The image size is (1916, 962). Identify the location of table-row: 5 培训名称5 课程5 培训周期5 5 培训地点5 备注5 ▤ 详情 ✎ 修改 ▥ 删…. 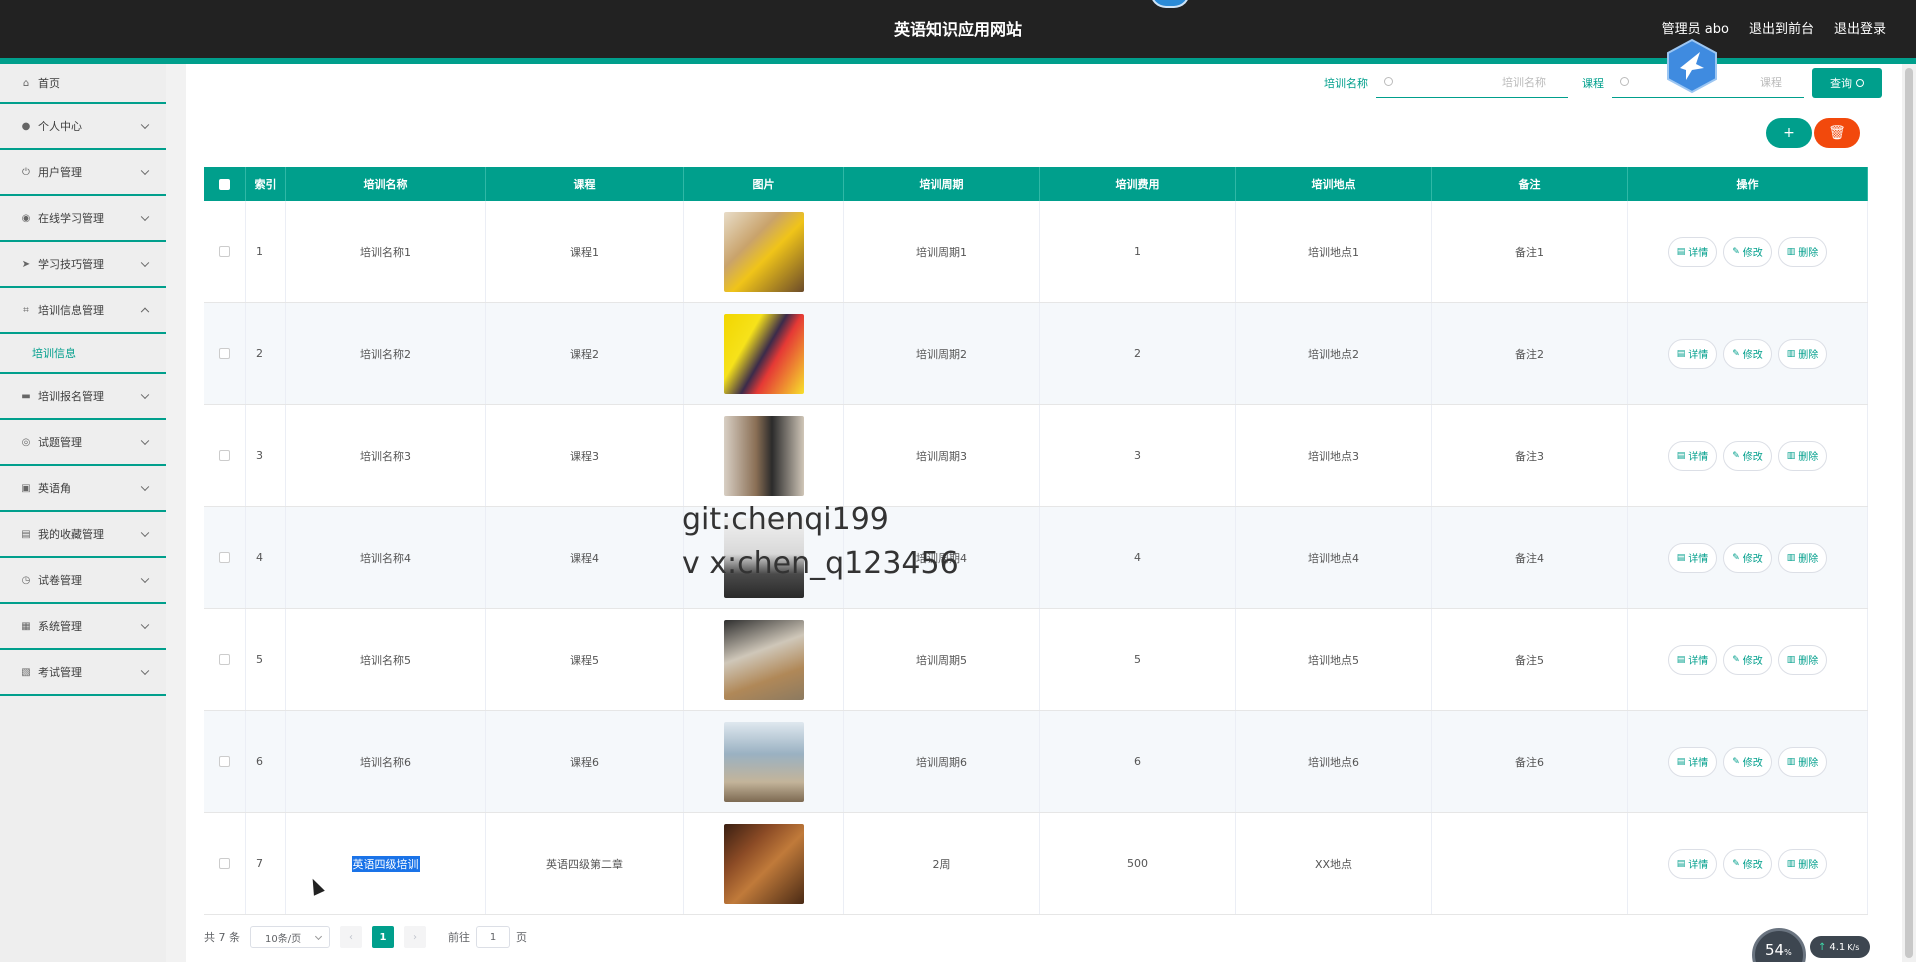
(1036, 660).